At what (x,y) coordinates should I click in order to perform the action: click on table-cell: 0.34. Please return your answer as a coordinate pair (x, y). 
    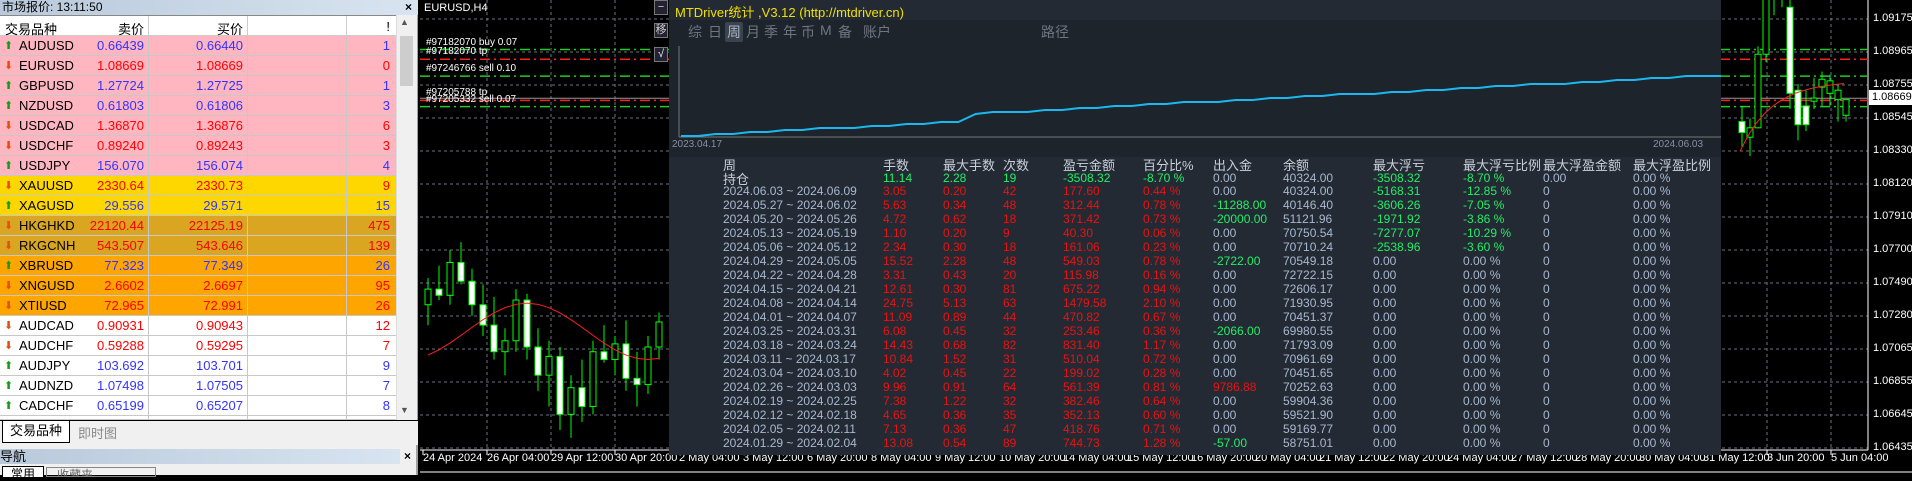
    Looking at the image, I should click on (955, 205).